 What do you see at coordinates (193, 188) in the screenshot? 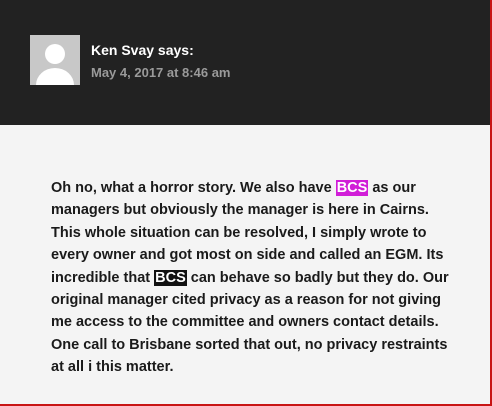
I see `comment-text: Oh no, what a horror story. We also have` at bounding box center [193, 188].